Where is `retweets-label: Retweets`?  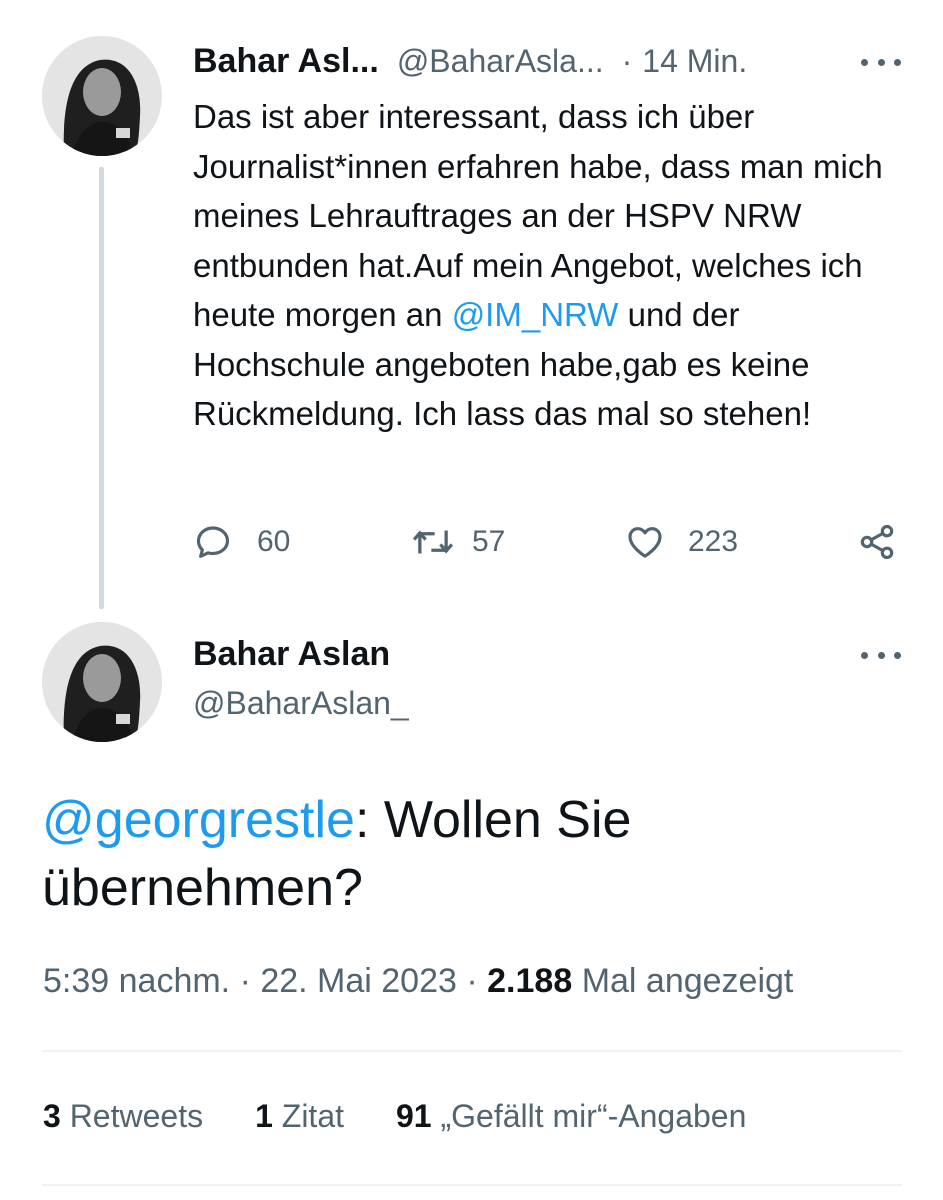 retweets-label: Retweets is located at coordinates (136, 1116).